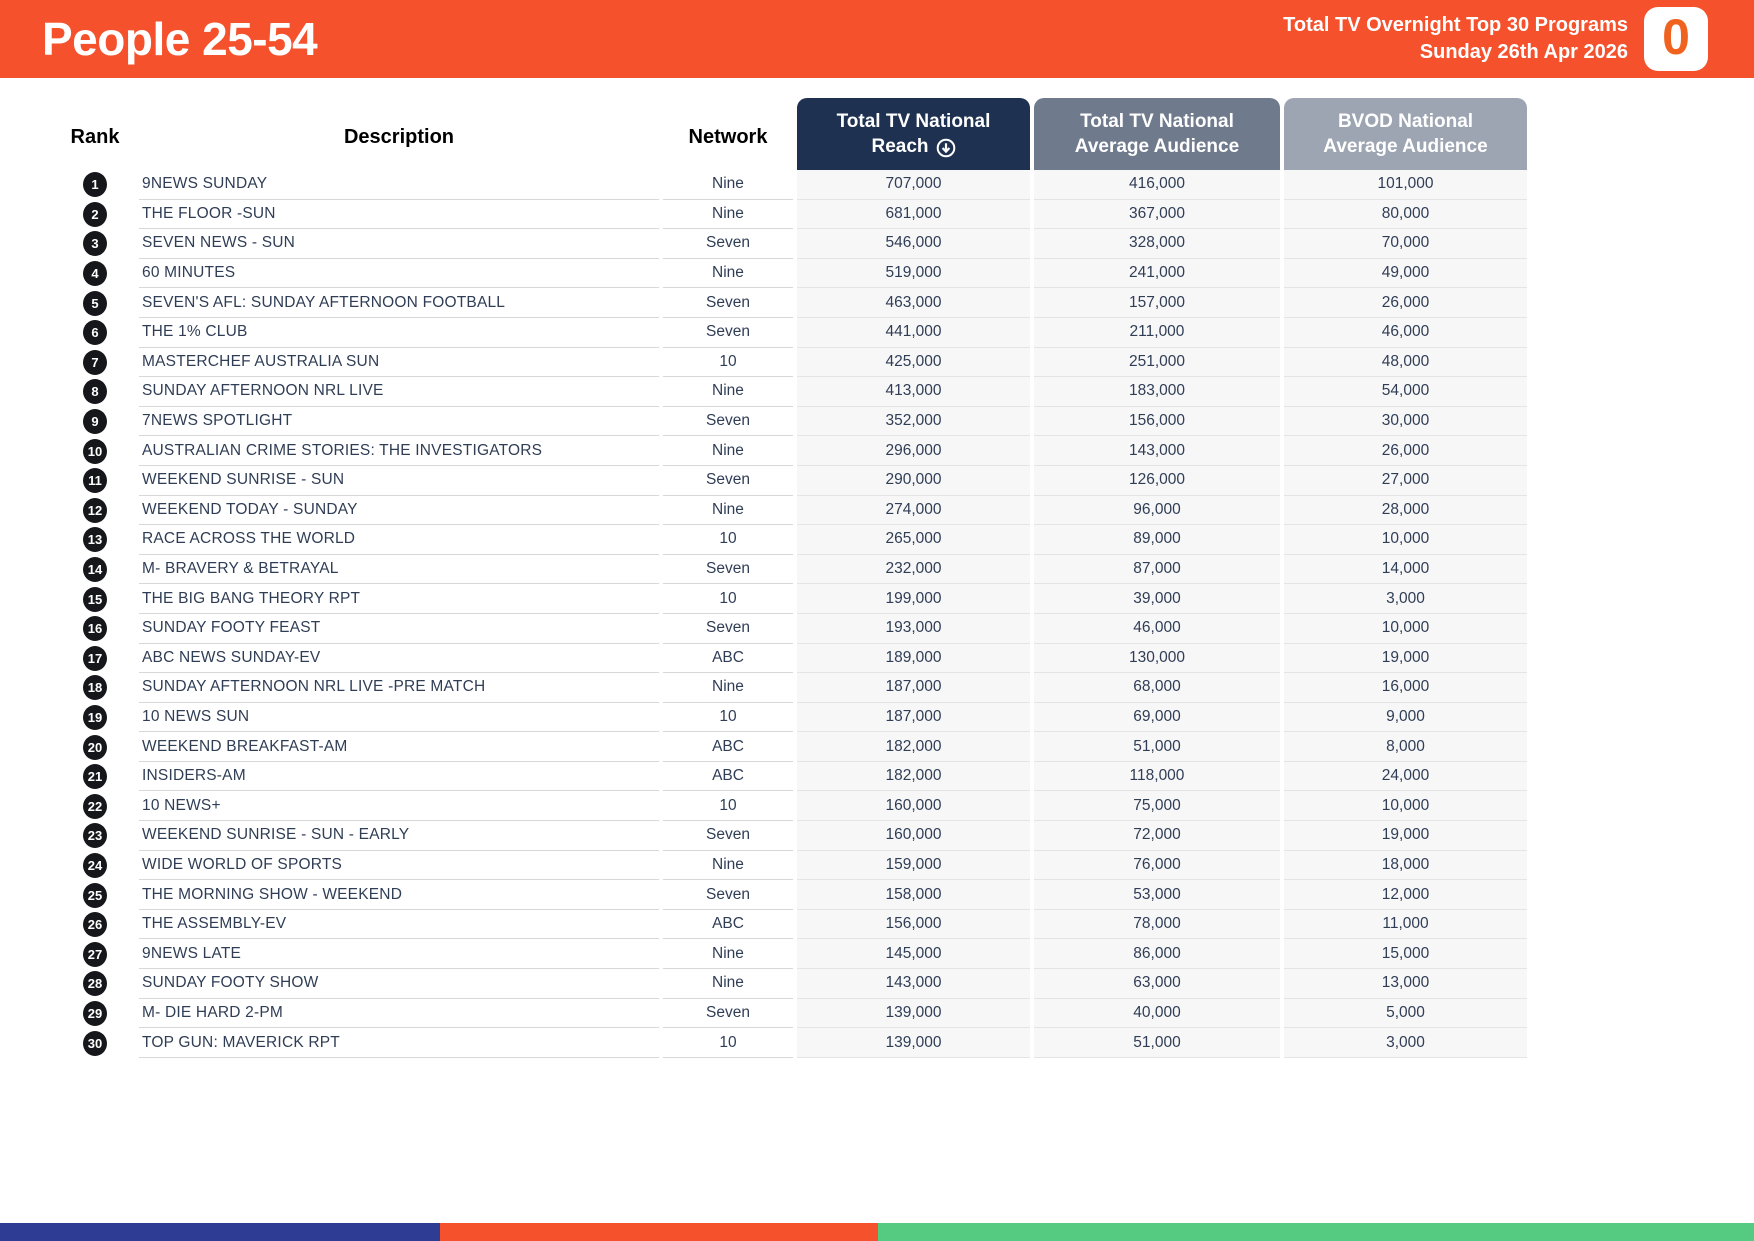 The height and width of the screenshot is (1241, 1754). What do you see at coordinates (728, 747) in the screenshot?
I see `network-value: ABC` at bounding box center [728, 747].